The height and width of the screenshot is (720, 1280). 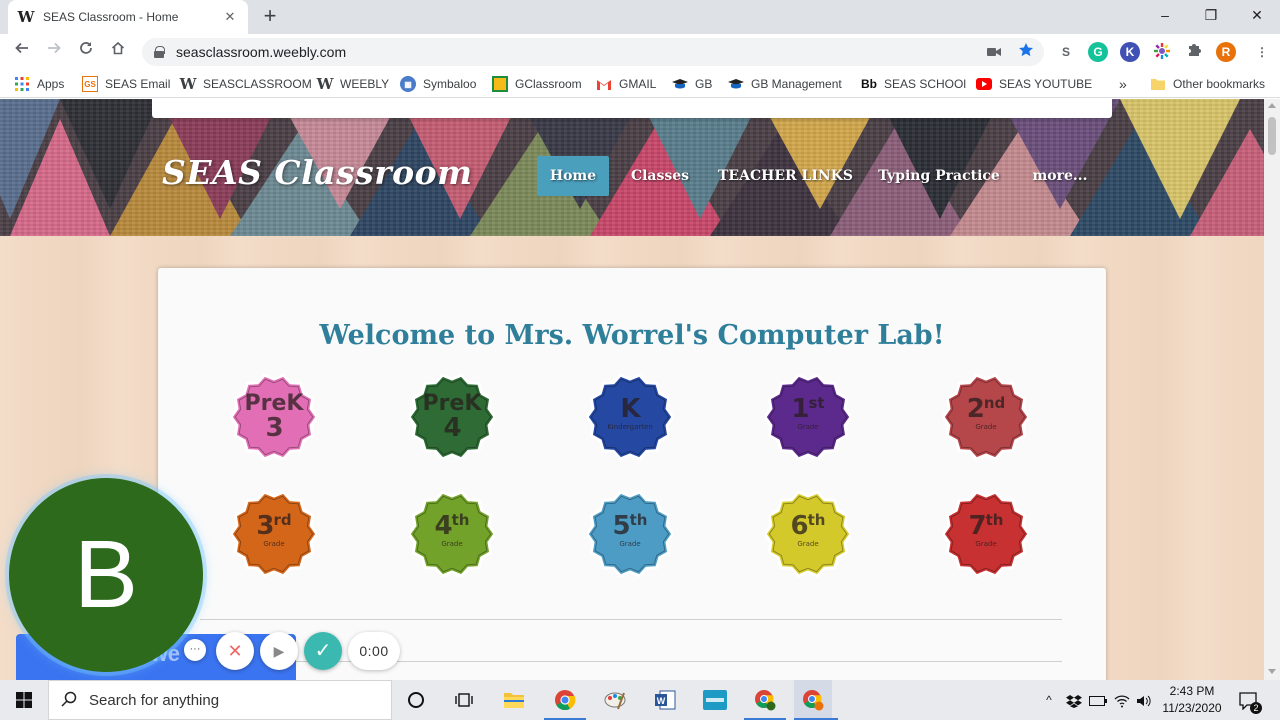 I want to click on grade-main: 3, so click(x=265, y=526).